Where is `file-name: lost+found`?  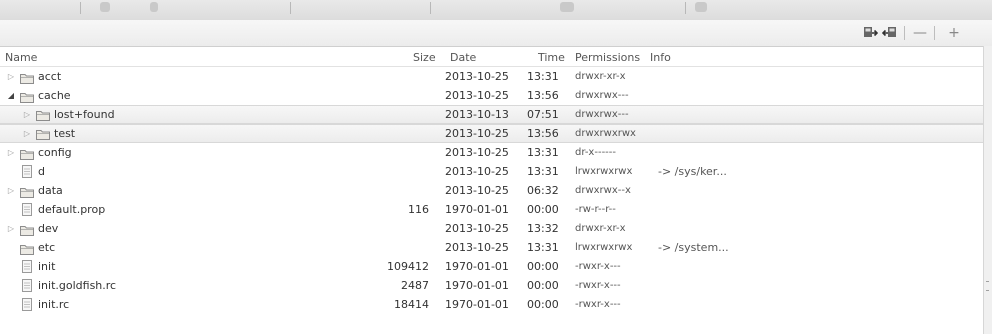
file-name: lost+found is located at coordinates (84, 114).